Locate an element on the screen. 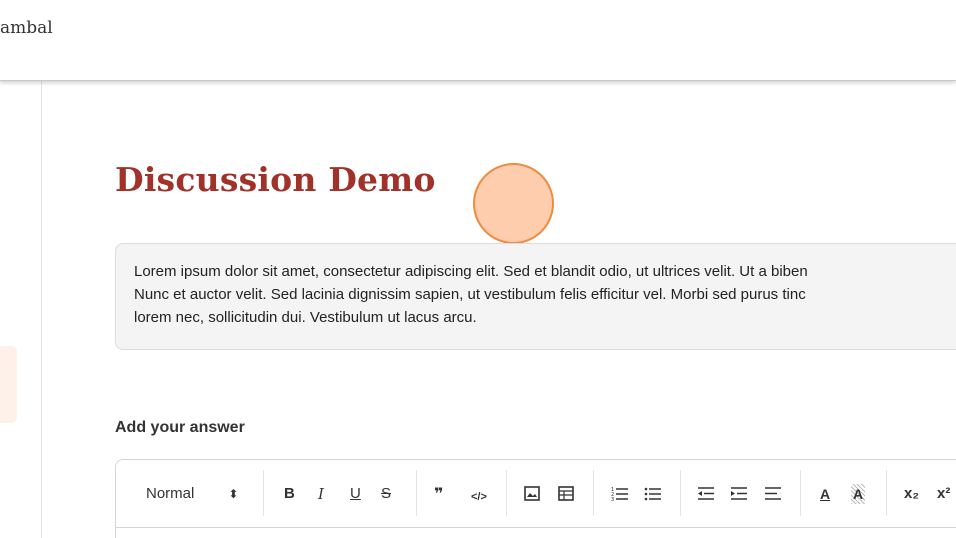 The height and width of the screenshot is (538, 956). superscript-button: x² is located at coordinates (943, 494).